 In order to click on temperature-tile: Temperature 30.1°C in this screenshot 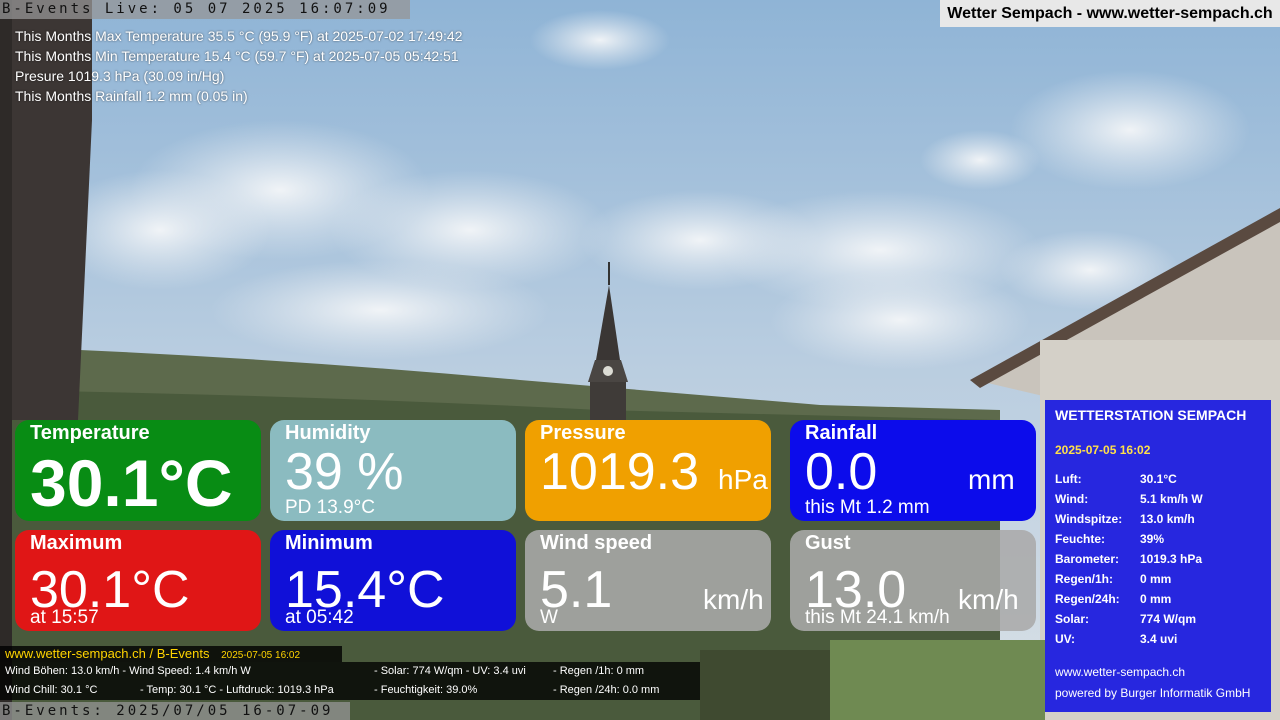, I will do `click(138, 470)`.